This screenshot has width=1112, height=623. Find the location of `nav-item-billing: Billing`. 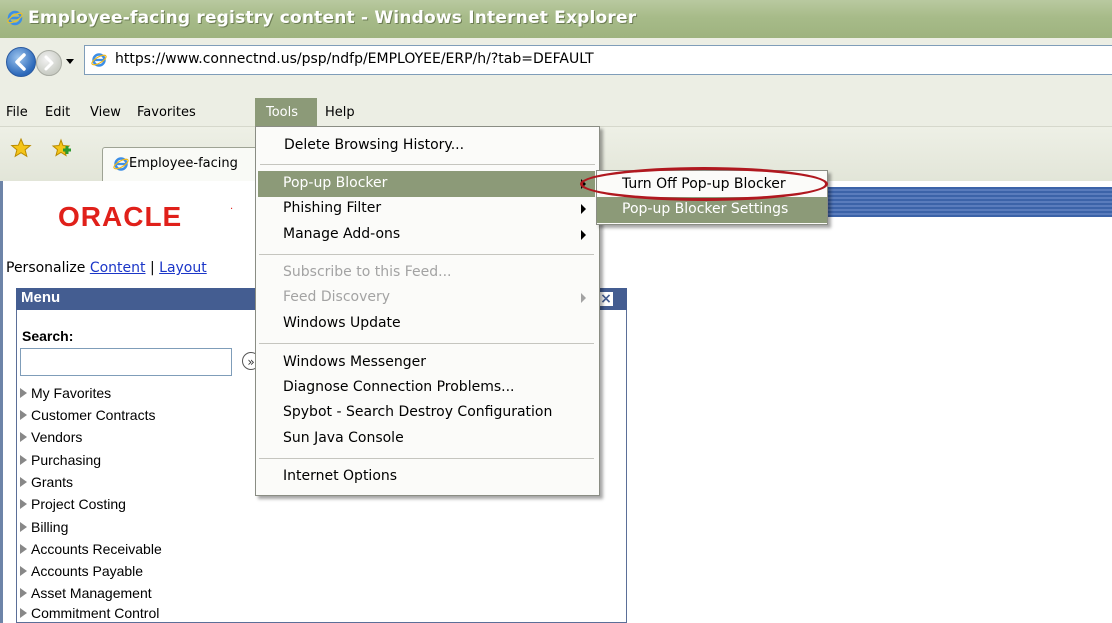

nav-item-billing: Billing is located at coordinates (44, 527).